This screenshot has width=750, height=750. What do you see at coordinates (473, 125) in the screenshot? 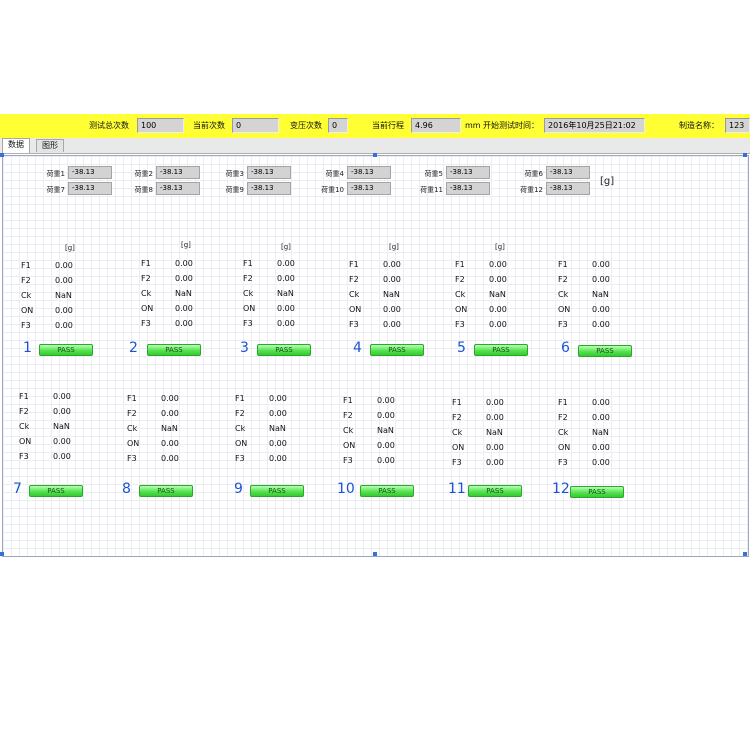
I see `stroke-unit: mm` at bounding box center [473, 125].